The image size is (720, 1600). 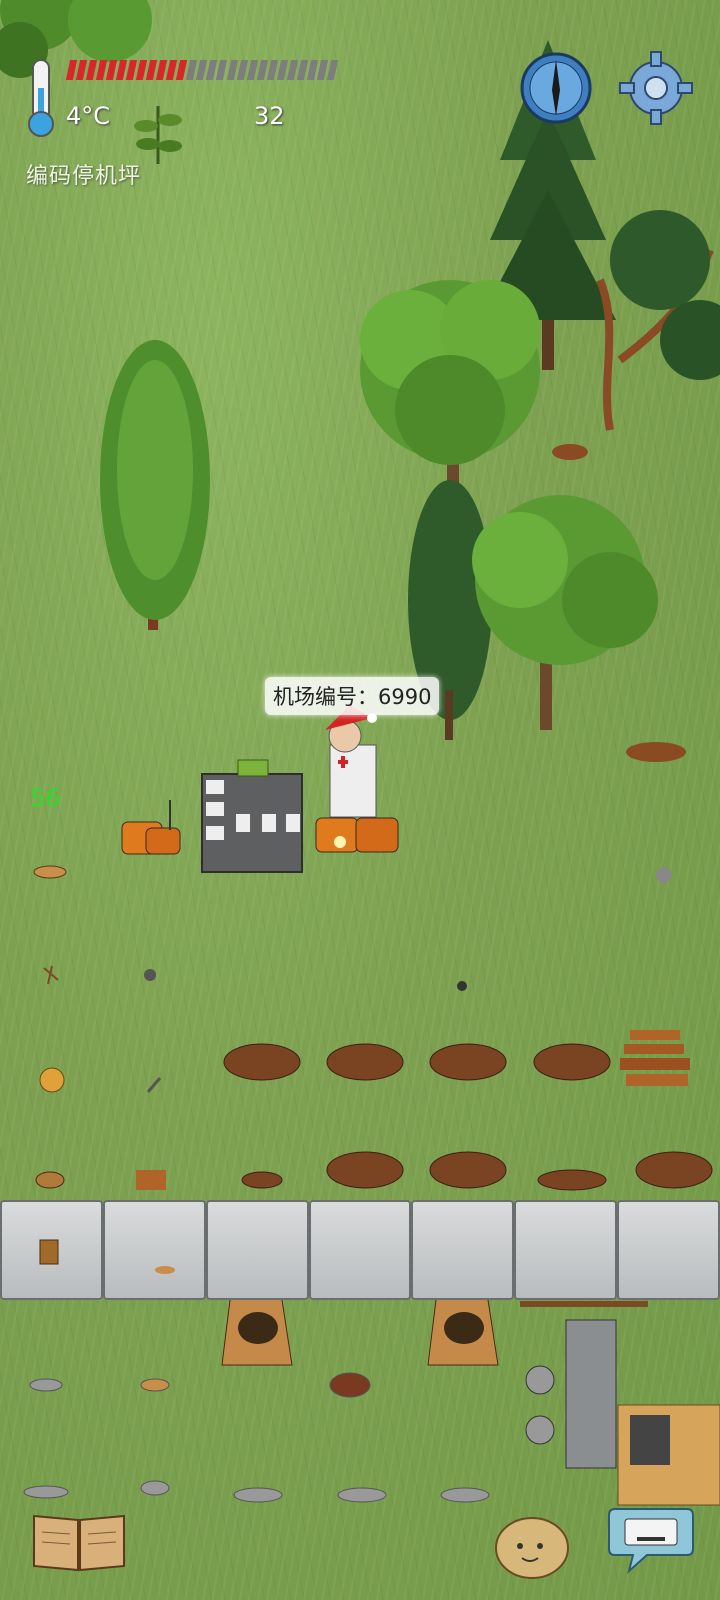 I want to click on stone-pile, so click(x=46, y=1385).